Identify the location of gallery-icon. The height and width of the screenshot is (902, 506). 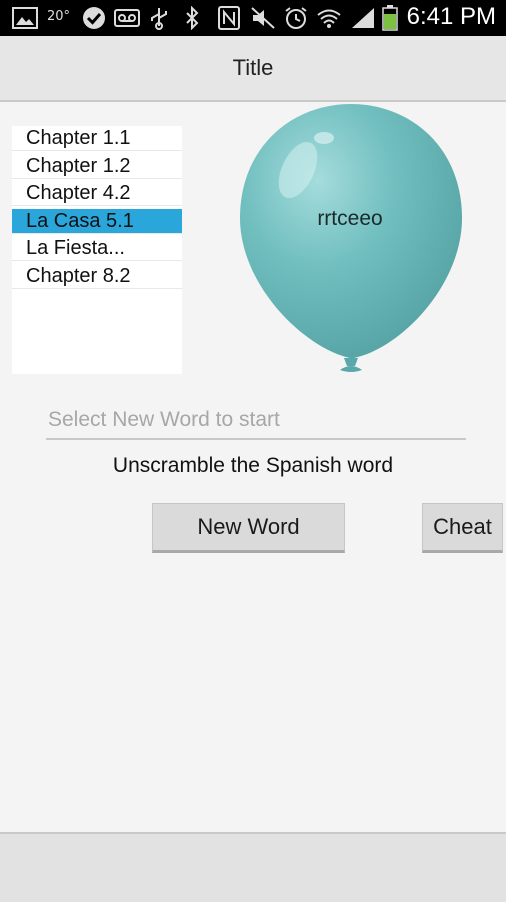
(25, 18).